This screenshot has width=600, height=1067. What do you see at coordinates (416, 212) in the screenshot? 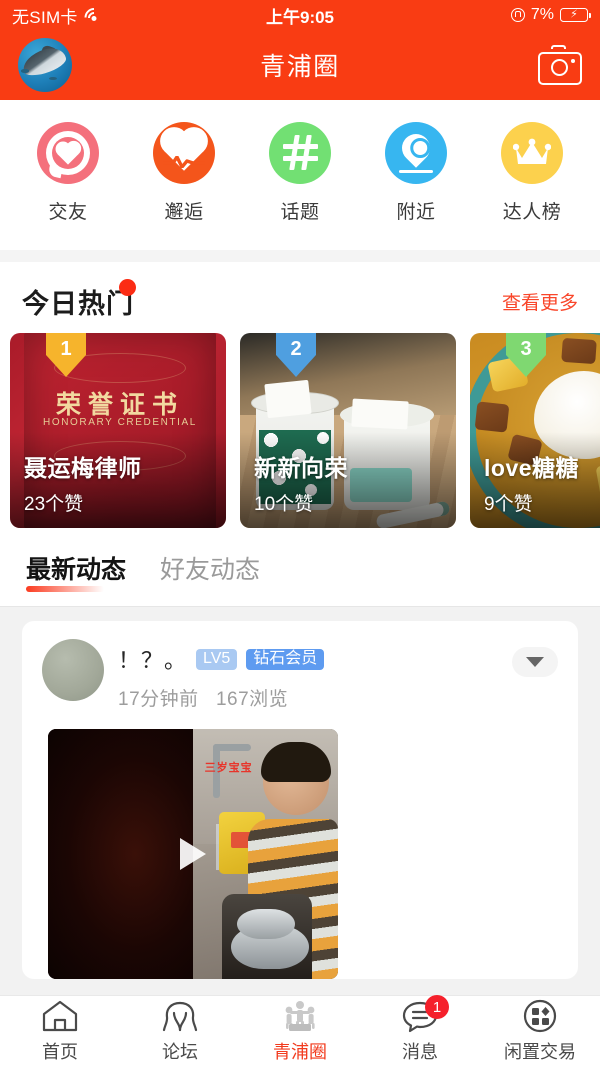
I see `shortcut-label: 附近` at bounding box center [416, 212].